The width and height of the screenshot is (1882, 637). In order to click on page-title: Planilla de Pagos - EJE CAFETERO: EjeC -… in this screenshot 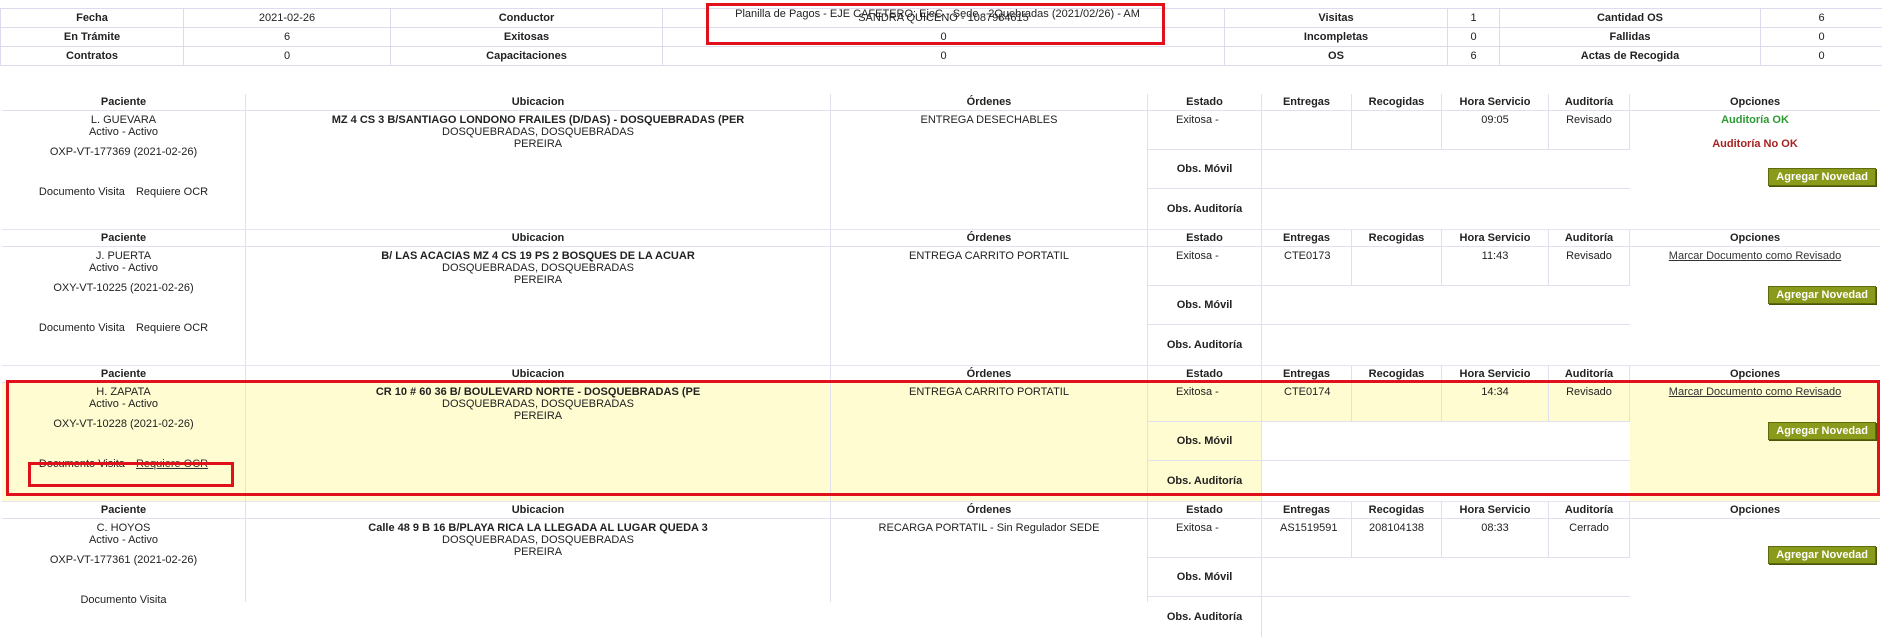, I will do `click(937, 14)`.